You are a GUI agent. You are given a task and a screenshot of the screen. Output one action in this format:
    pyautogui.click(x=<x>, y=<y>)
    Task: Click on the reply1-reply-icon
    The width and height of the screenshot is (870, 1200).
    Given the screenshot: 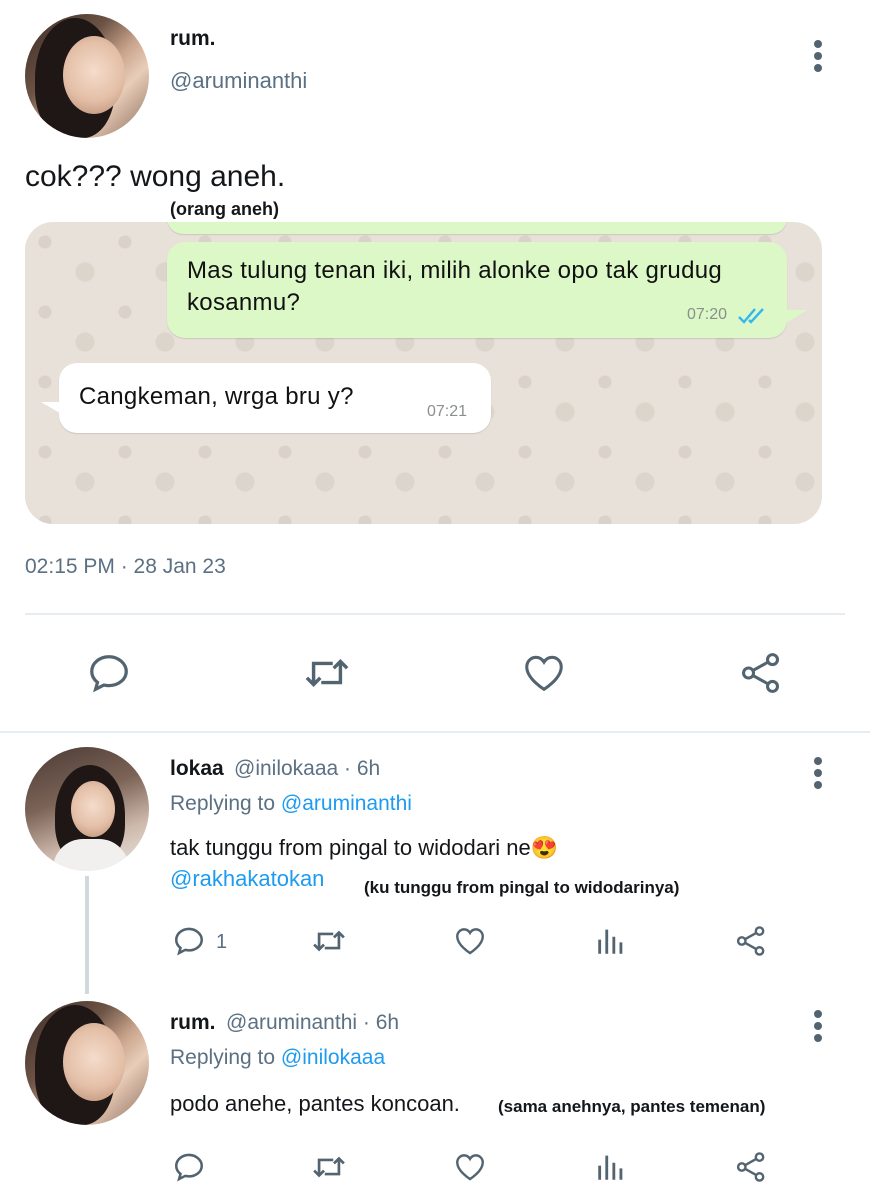 What is the action you would take?
    pyautogui.click(x=189, y=941)
    